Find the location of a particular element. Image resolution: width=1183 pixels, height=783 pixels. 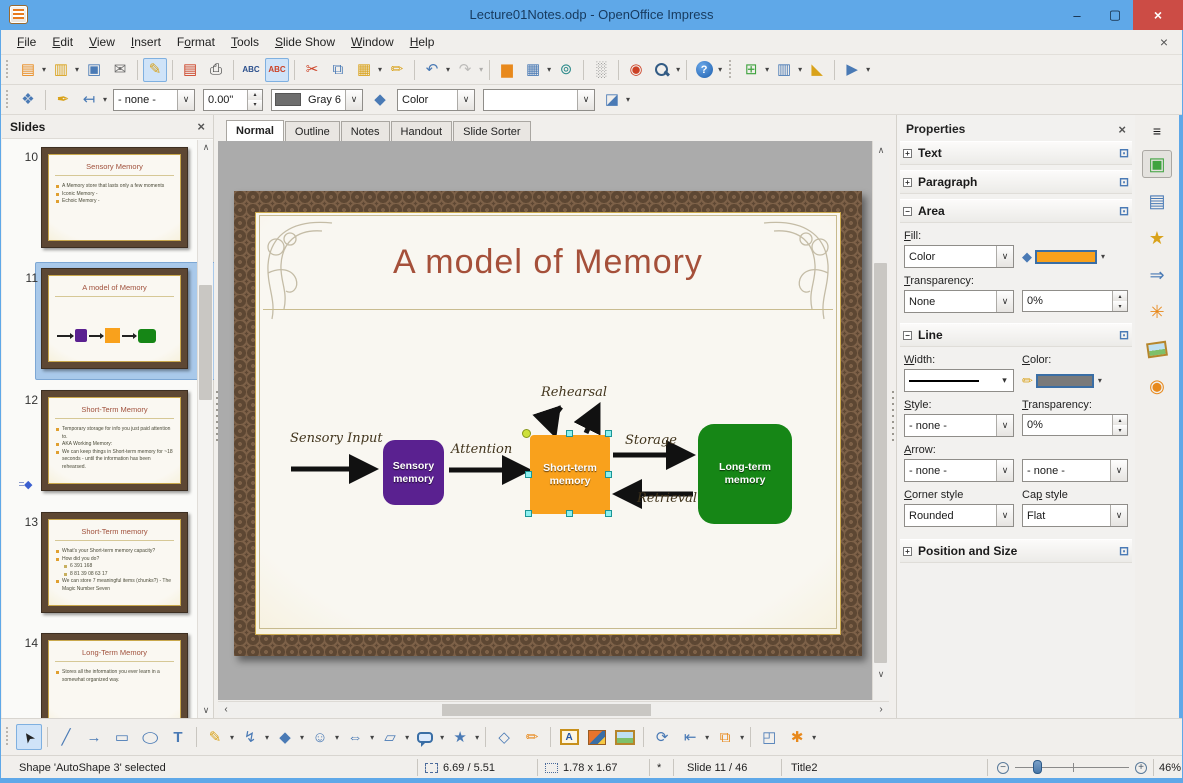

selection-handle-top is located at coordinates (569, 433).